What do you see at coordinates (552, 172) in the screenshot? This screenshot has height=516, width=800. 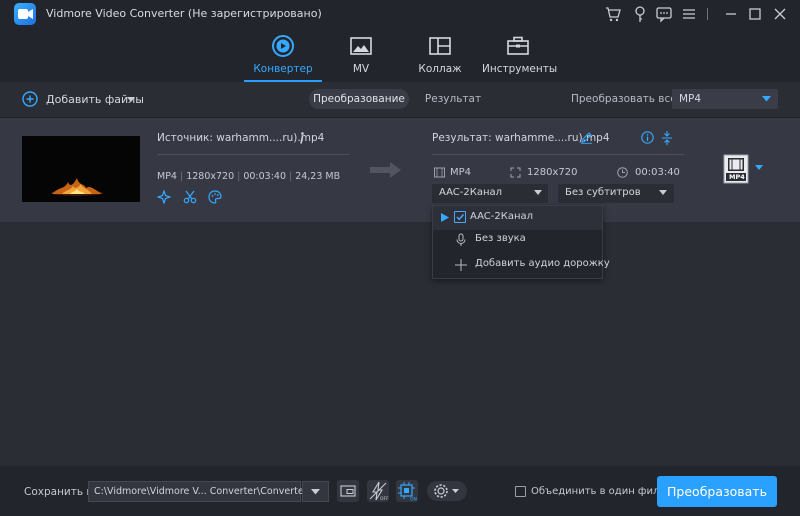 I see `result-resolution: 1280x720` at bounding box center [552, 172].